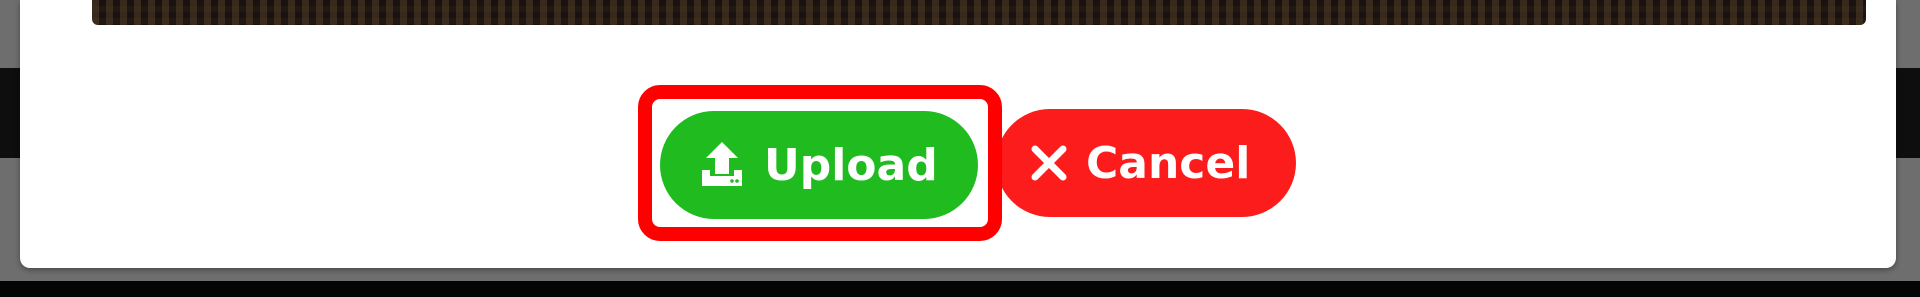 This screenshot has width=1920, height=297. What do you see at coordinates (1049, 163) in the screenshot?
I see `close-icon` at bounding box center [1049, 163].